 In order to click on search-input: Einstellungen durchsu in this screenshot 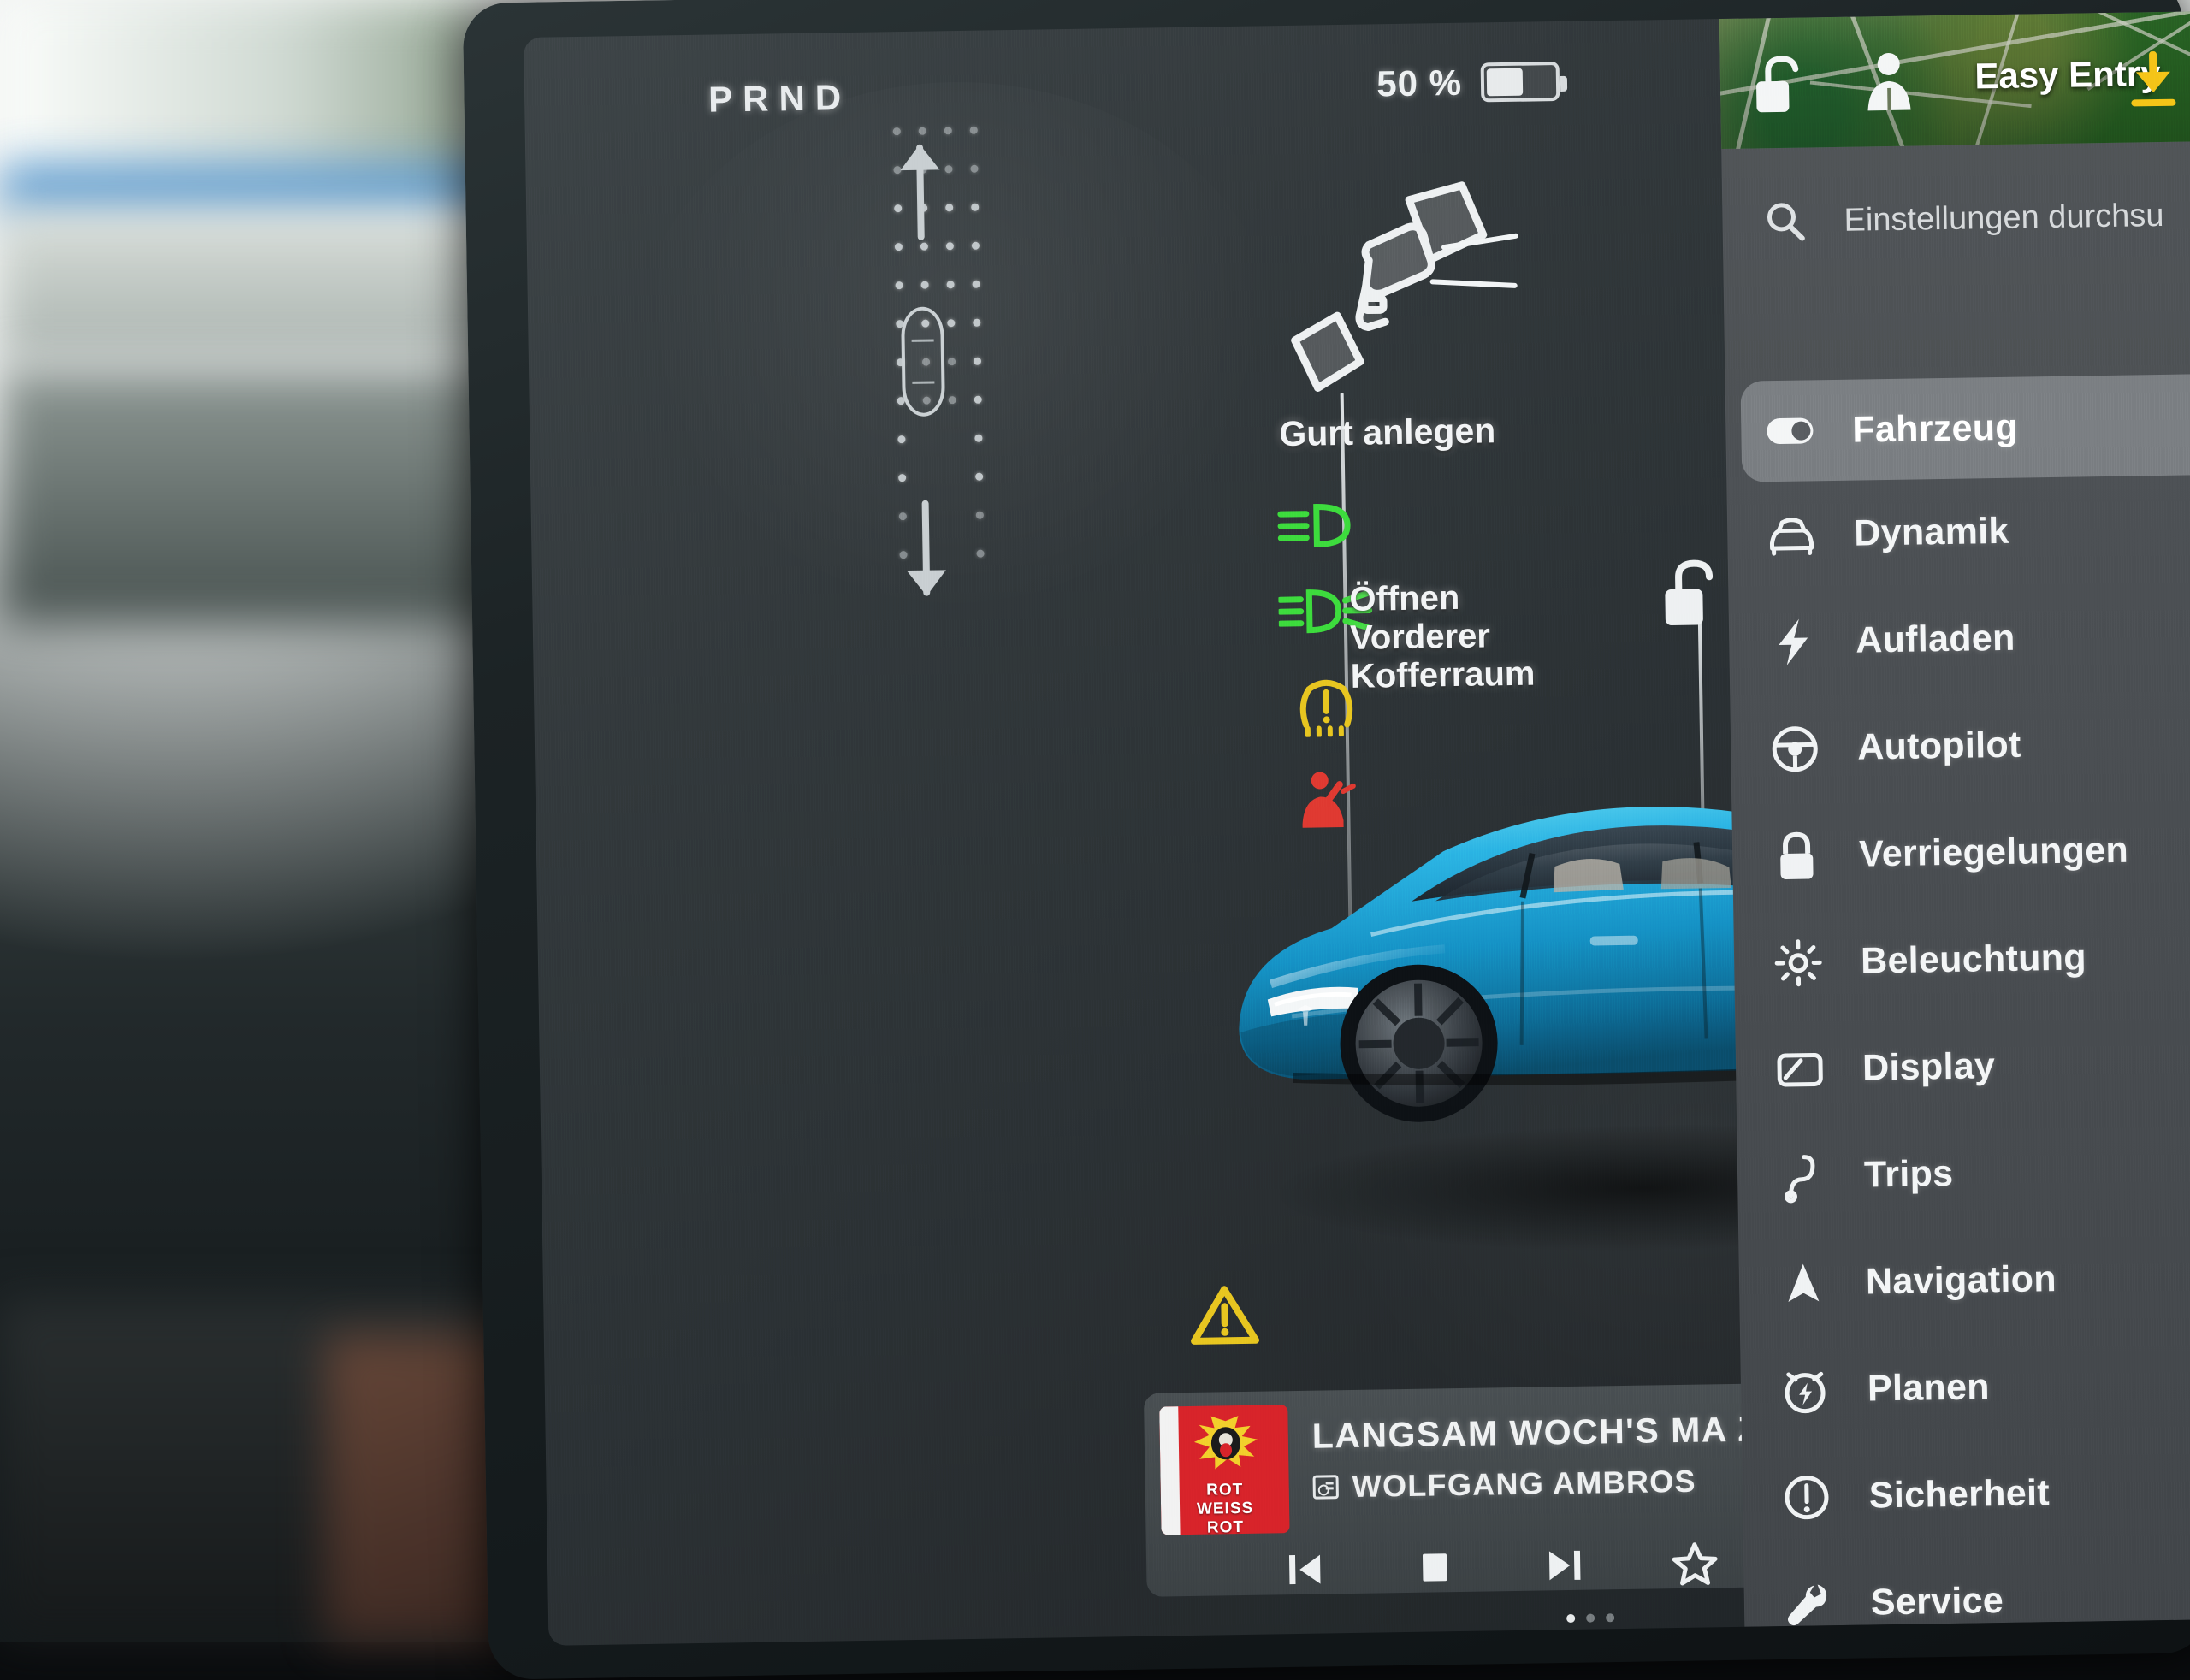, I will do `click(2004, 218)`.